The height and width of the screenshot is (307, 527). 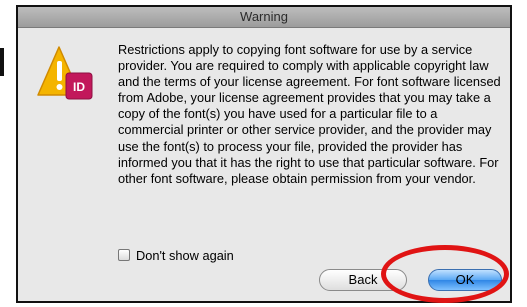 What do you see at coordinates (2, 62) in the screenshot?
I see `background-edge-mark` at bounding box center [2, 62].